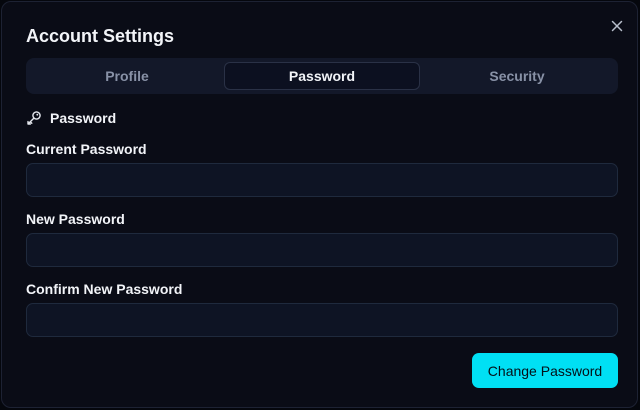 The height and width of the screenshot is (410, 640). What do you see at coordinates (127, 76) in the screenshot?
I see `tab-profile: Profile` at bounding box center [127, 76].